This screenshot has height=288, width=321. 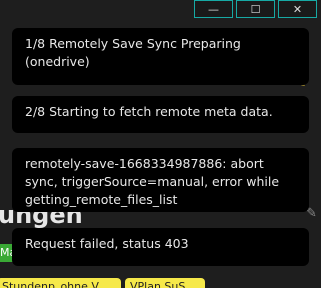 I want to click on minimize-button: —, so click(x=213, y=9).